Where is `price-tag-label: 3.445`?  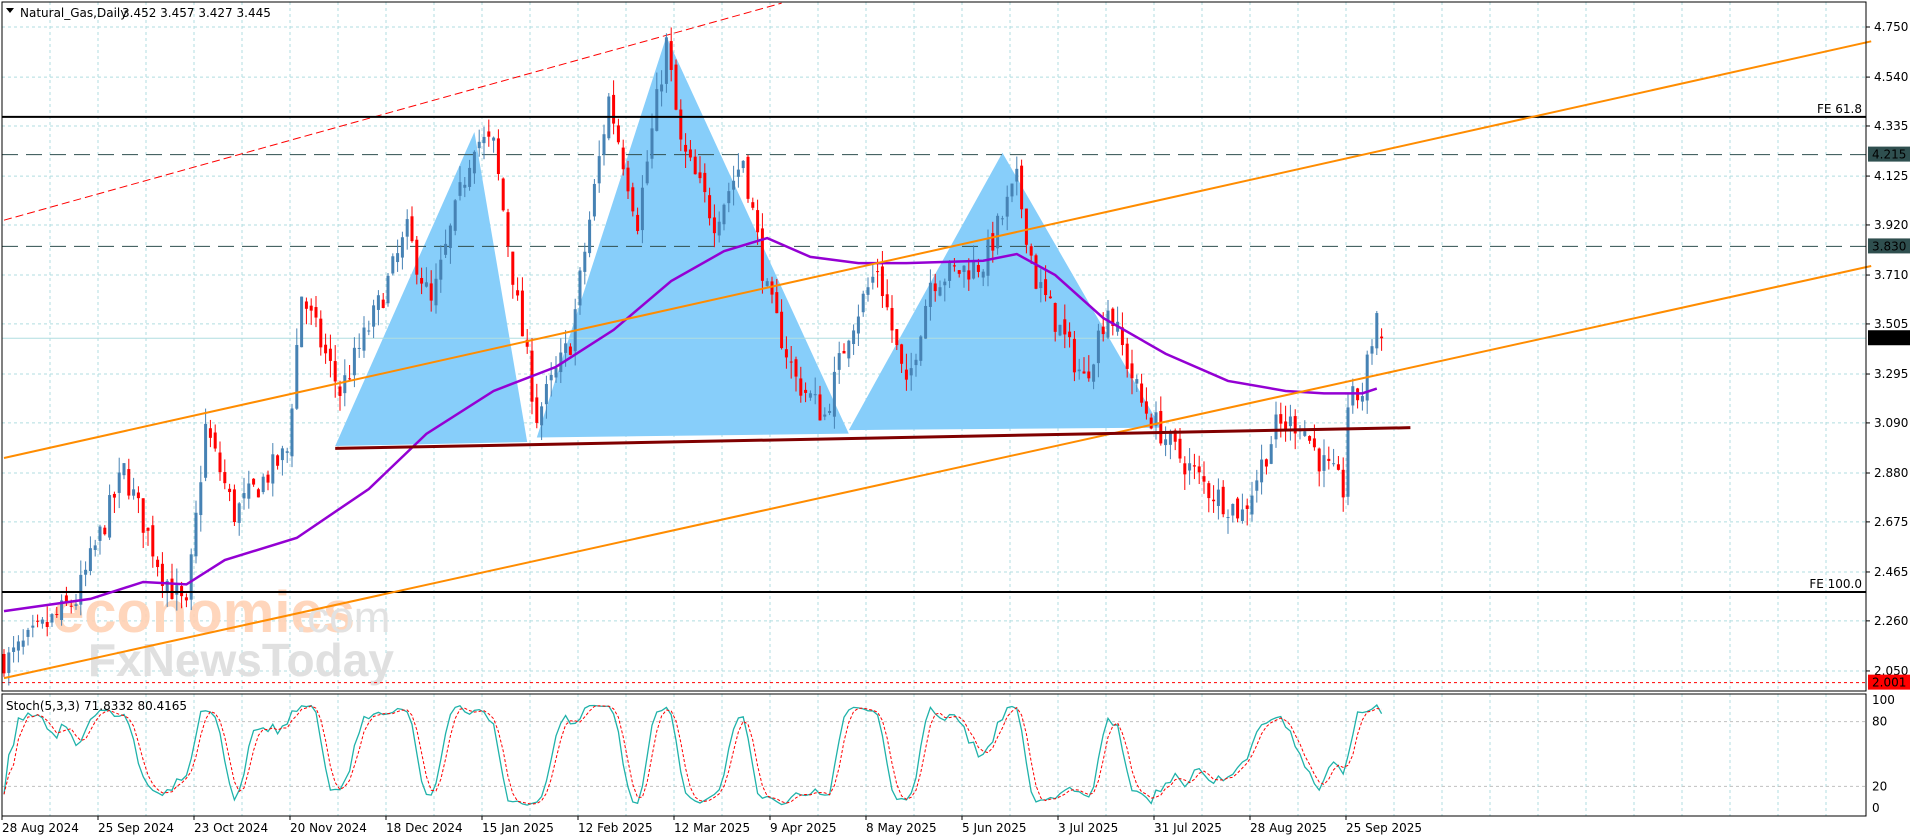
price-tag-label: 3.445 is located at coordinates (1889, 338).